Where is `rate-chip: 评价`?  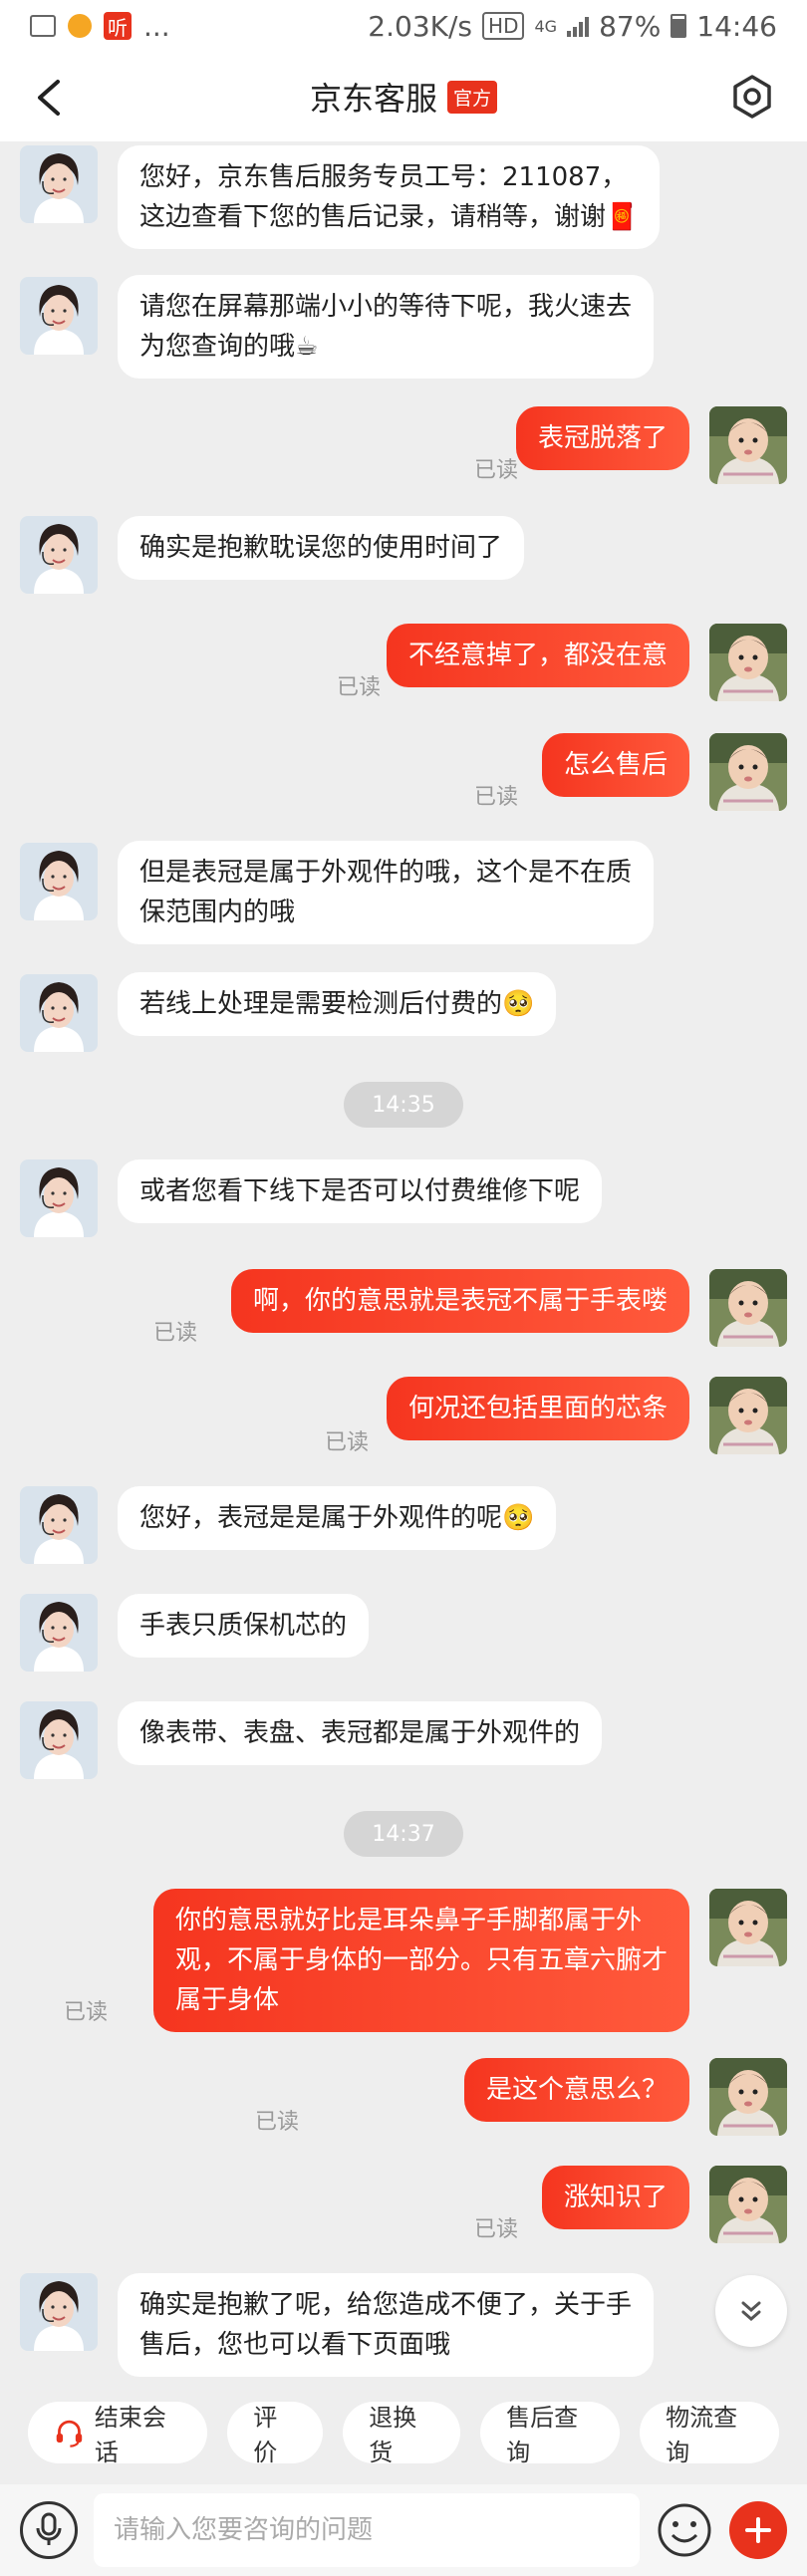
rate-chip: 评价 is located at coordinates (275, 2434).